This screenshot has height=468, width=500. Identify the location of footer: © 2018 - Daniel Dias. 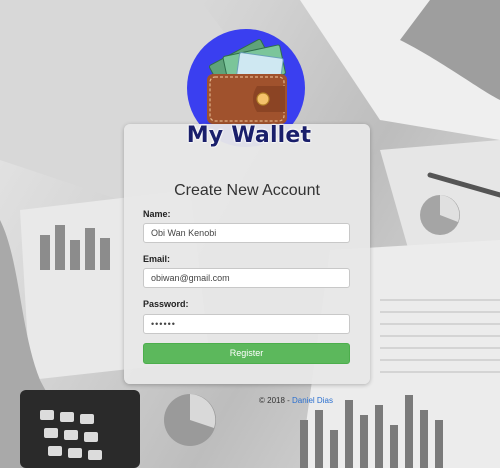
(296, 400).